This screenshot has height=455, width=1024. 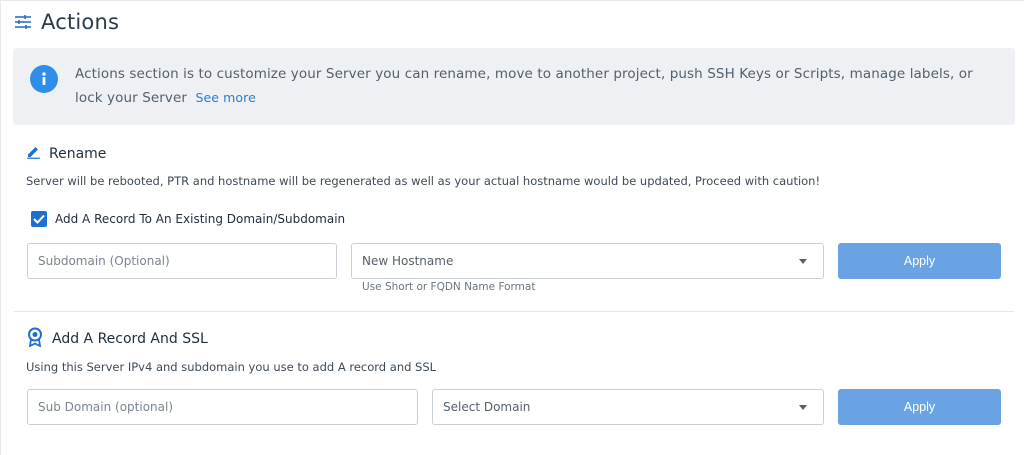 I want to click on add-record-checkbox, so click(x=39, y=219).